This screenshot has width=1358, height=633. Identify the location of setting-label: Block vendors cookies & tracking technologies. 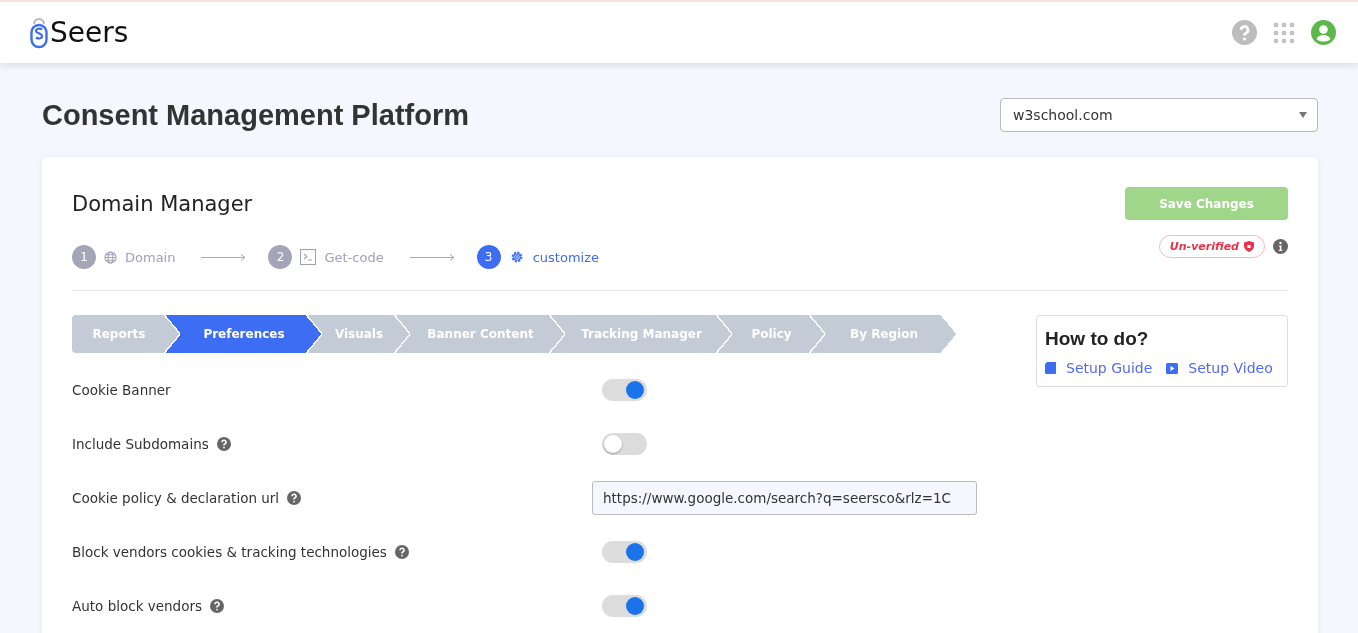
(229, 552).